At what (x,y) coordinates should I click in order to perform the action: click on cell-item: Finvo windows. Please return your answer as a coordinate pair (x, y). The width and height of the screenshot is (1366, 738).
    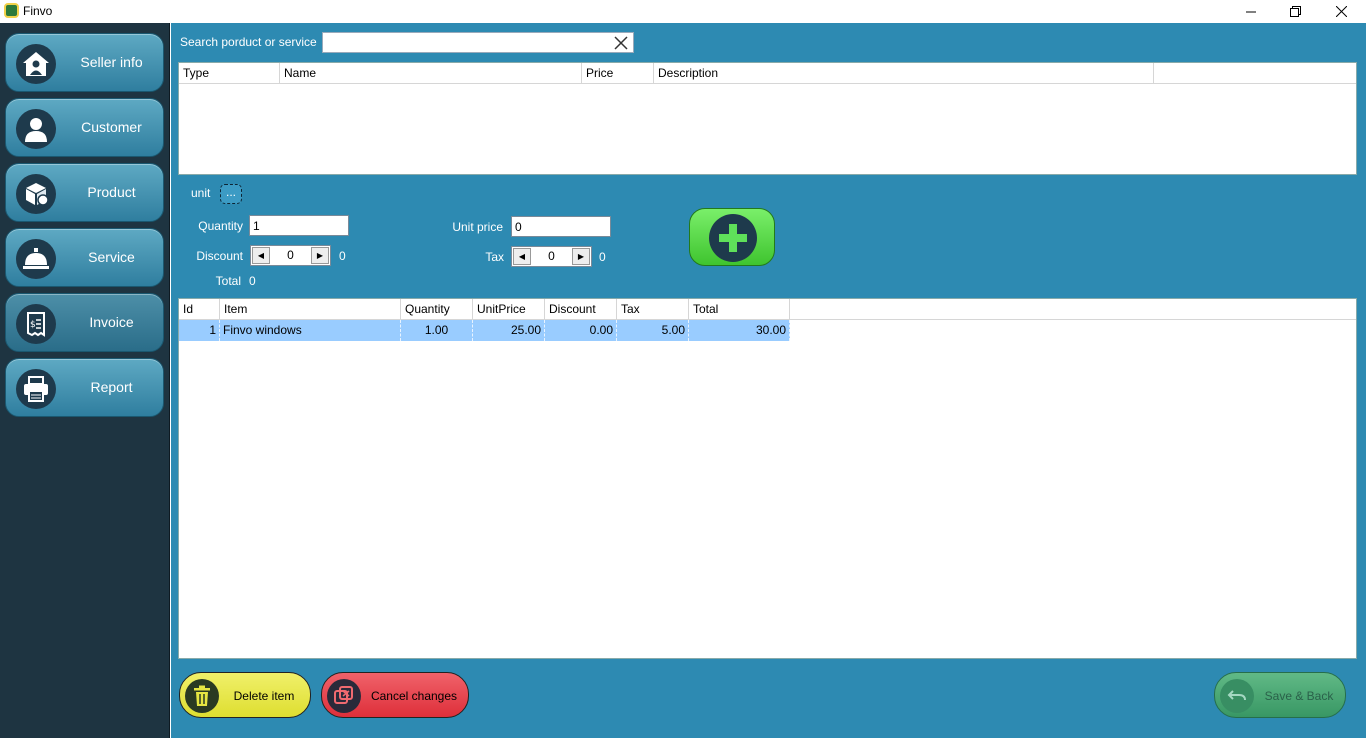
    Looking at the image, I should click on (310, 330).